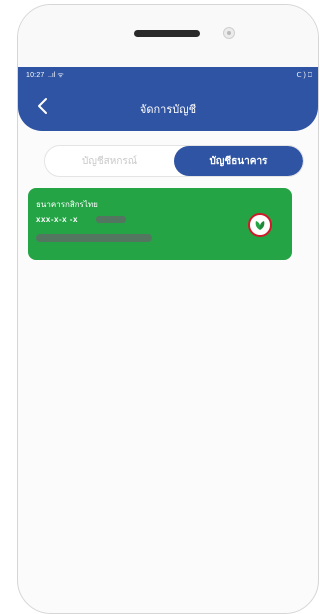  I want to click on account-number: xxx-x-x -x, so click(57, 219).